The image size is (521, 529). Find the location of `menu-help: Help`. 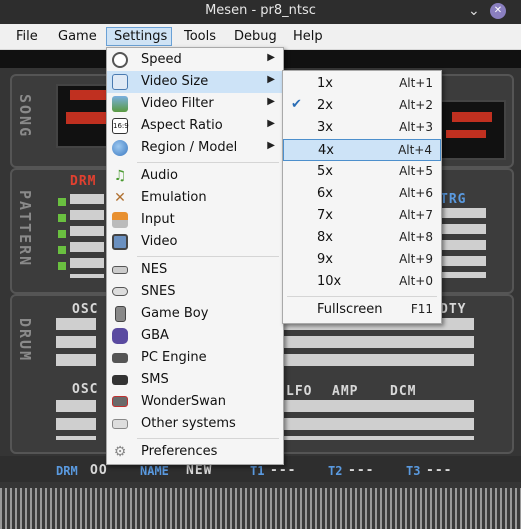

menu-help: Help is located at coordinates (308, 36).